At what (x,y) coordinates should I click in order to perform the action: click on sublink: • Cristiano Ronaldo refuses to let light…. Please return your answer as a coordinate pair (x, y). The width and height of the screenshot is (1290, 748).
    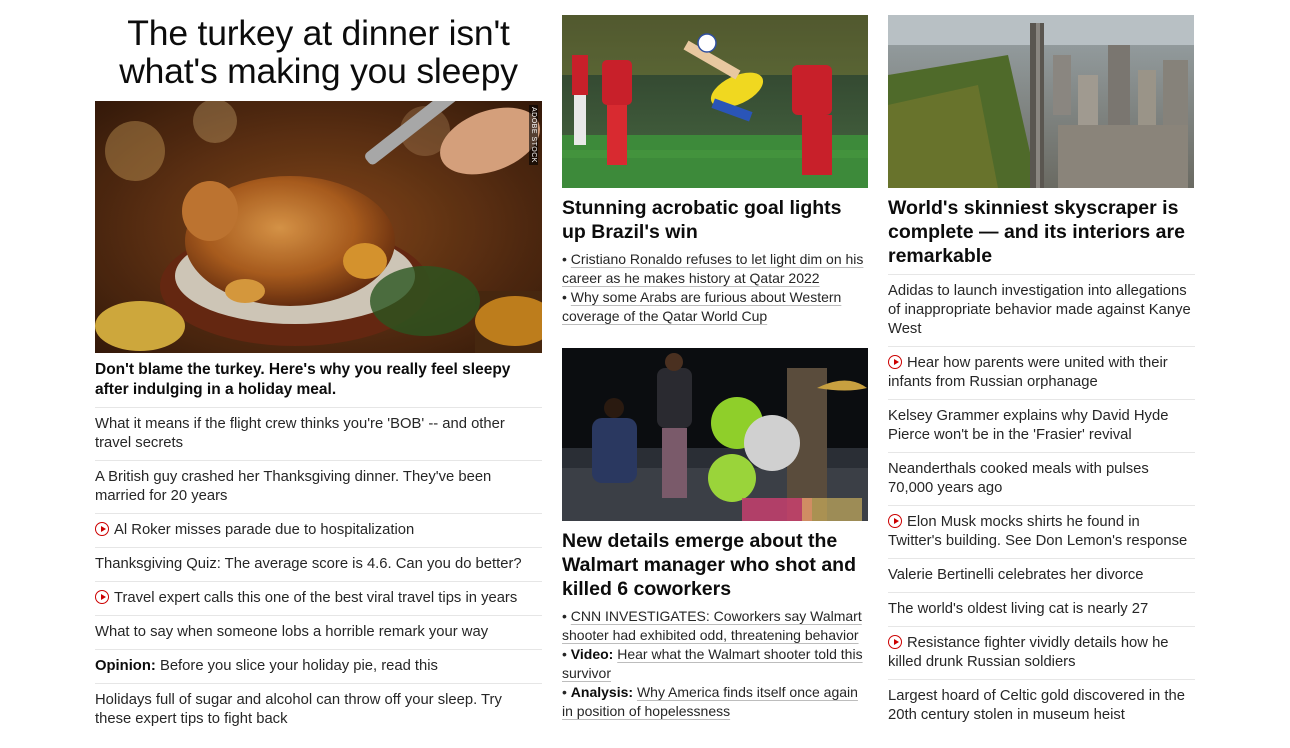
    Looking at the image, I should click on (715, 269).